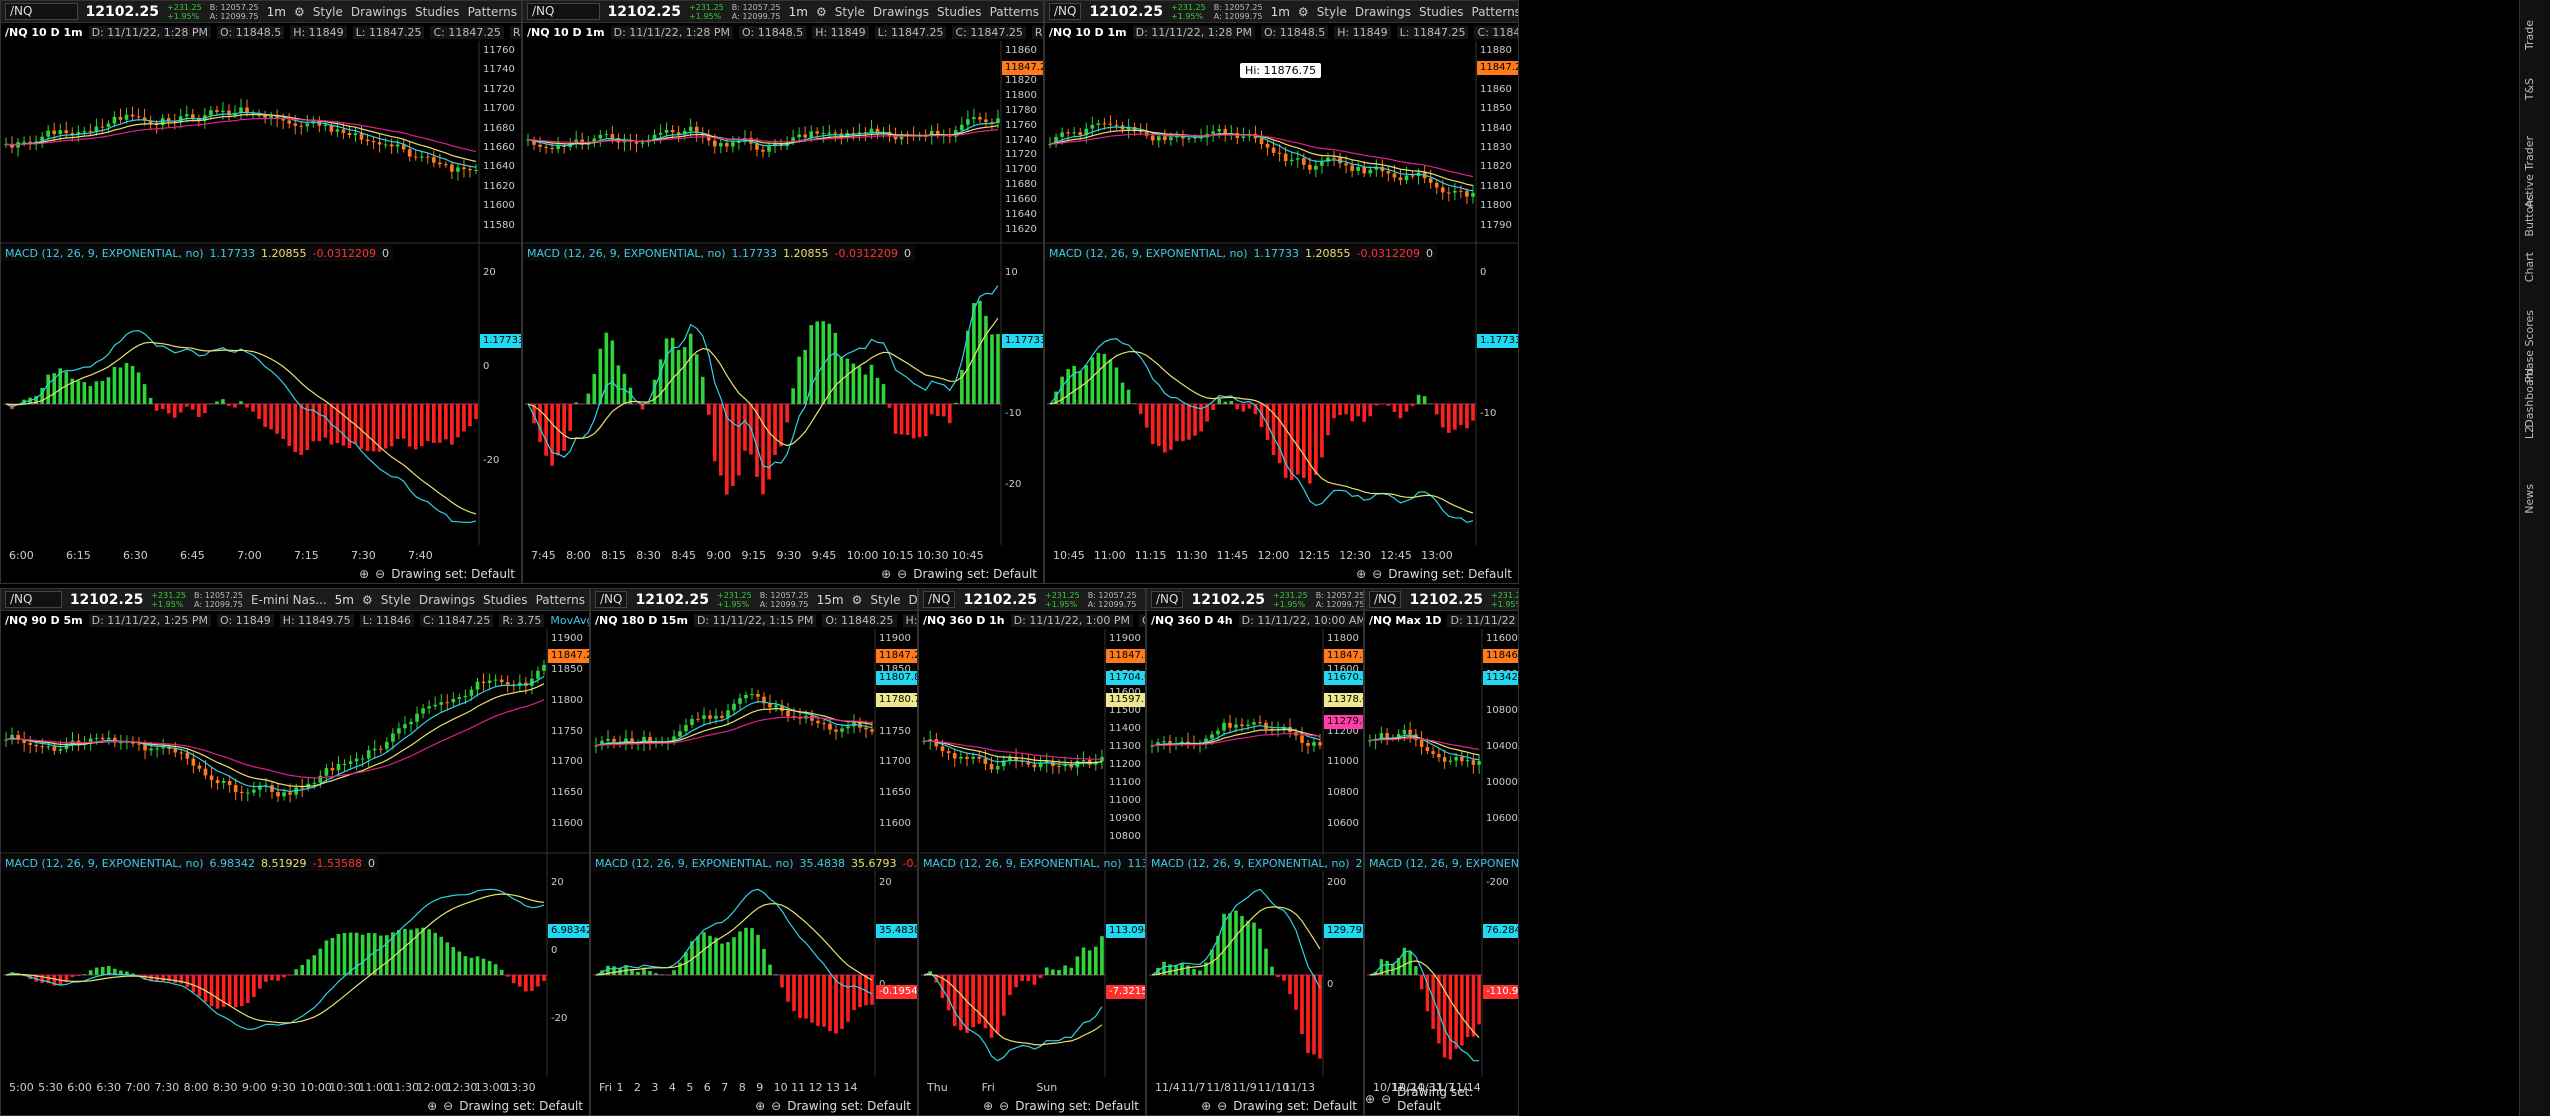 The height and width of the screenshot is (1116, 2550). I want to click on price-axis-label: 11830, so click(1496, 147).